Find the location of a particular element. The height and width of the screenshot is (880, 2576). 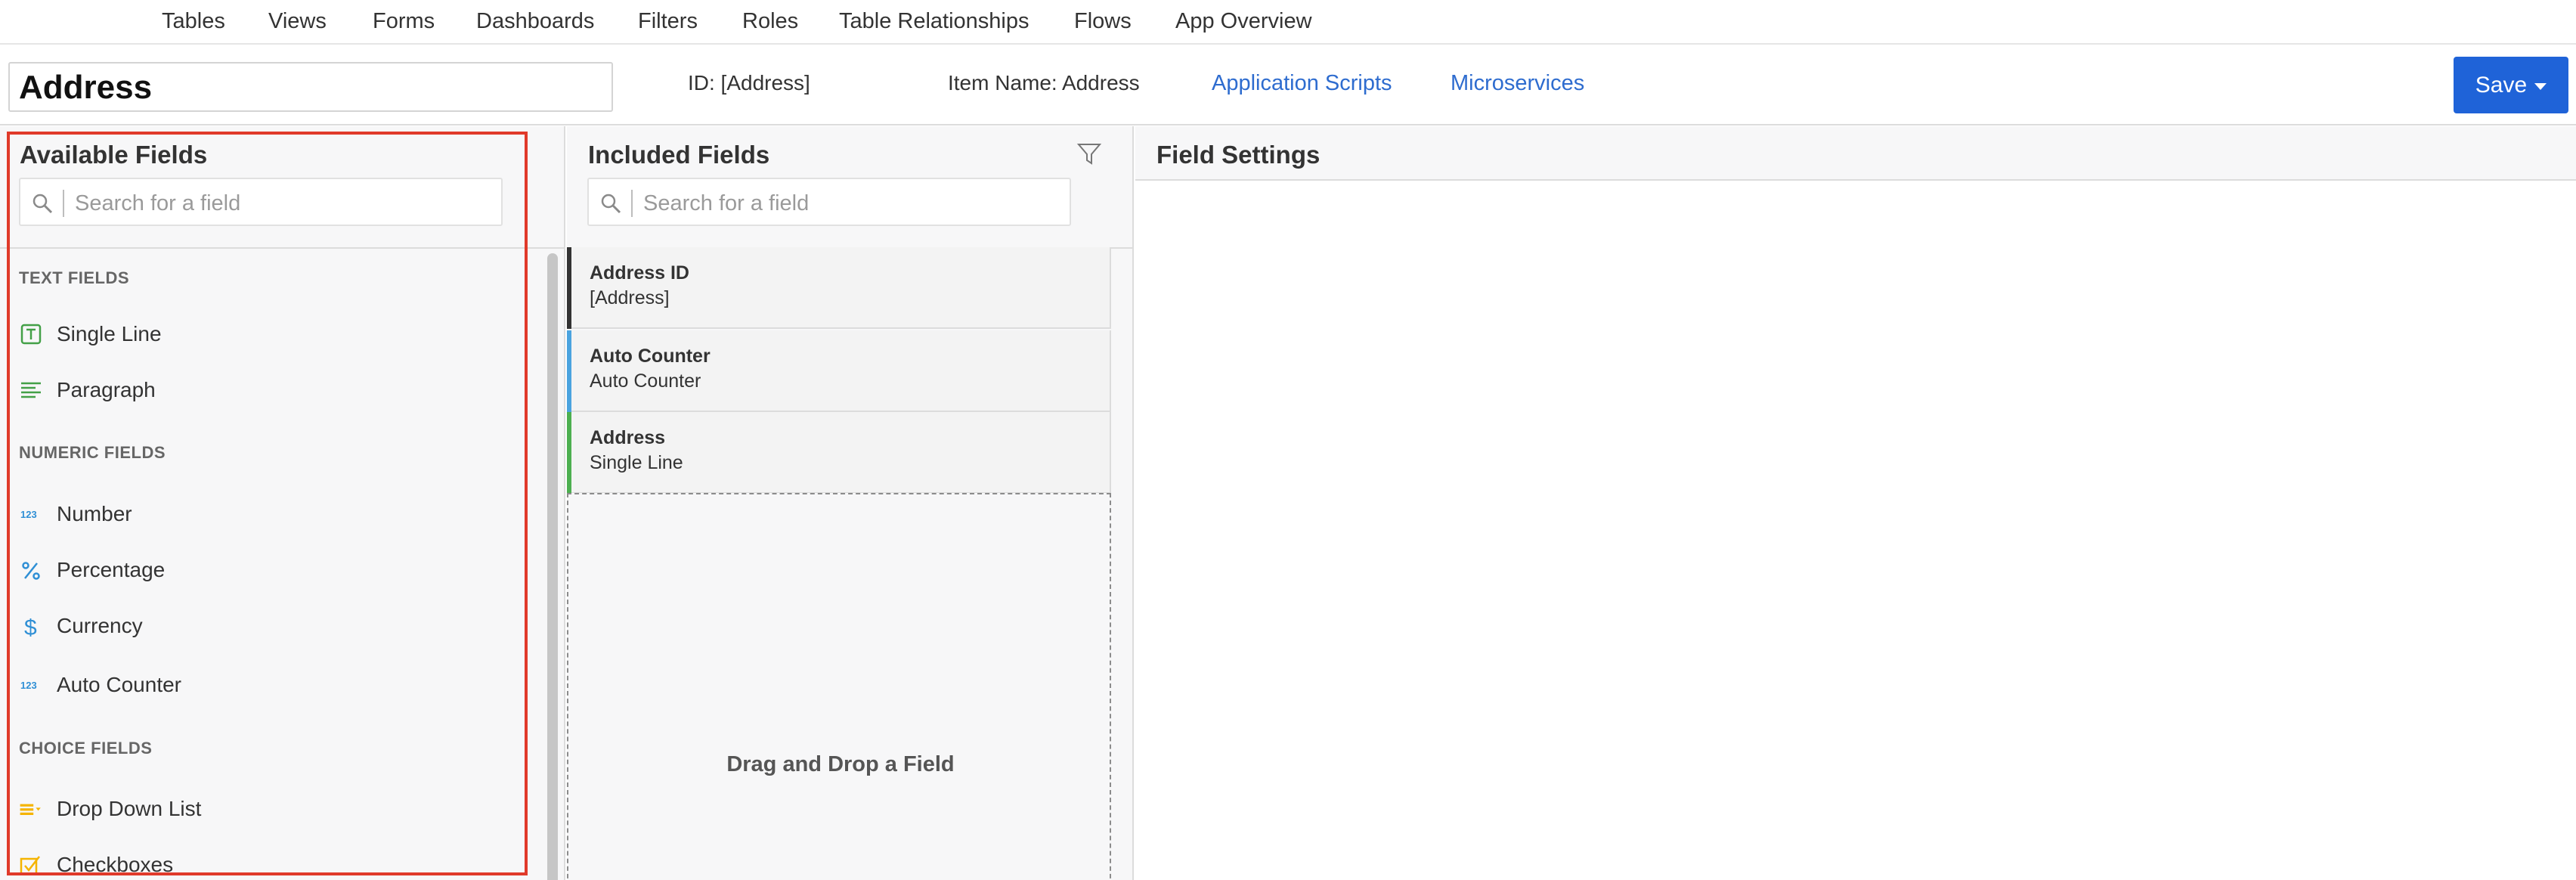

application-scripts-link: Application Scripts is located at coordinates (1302, 83).